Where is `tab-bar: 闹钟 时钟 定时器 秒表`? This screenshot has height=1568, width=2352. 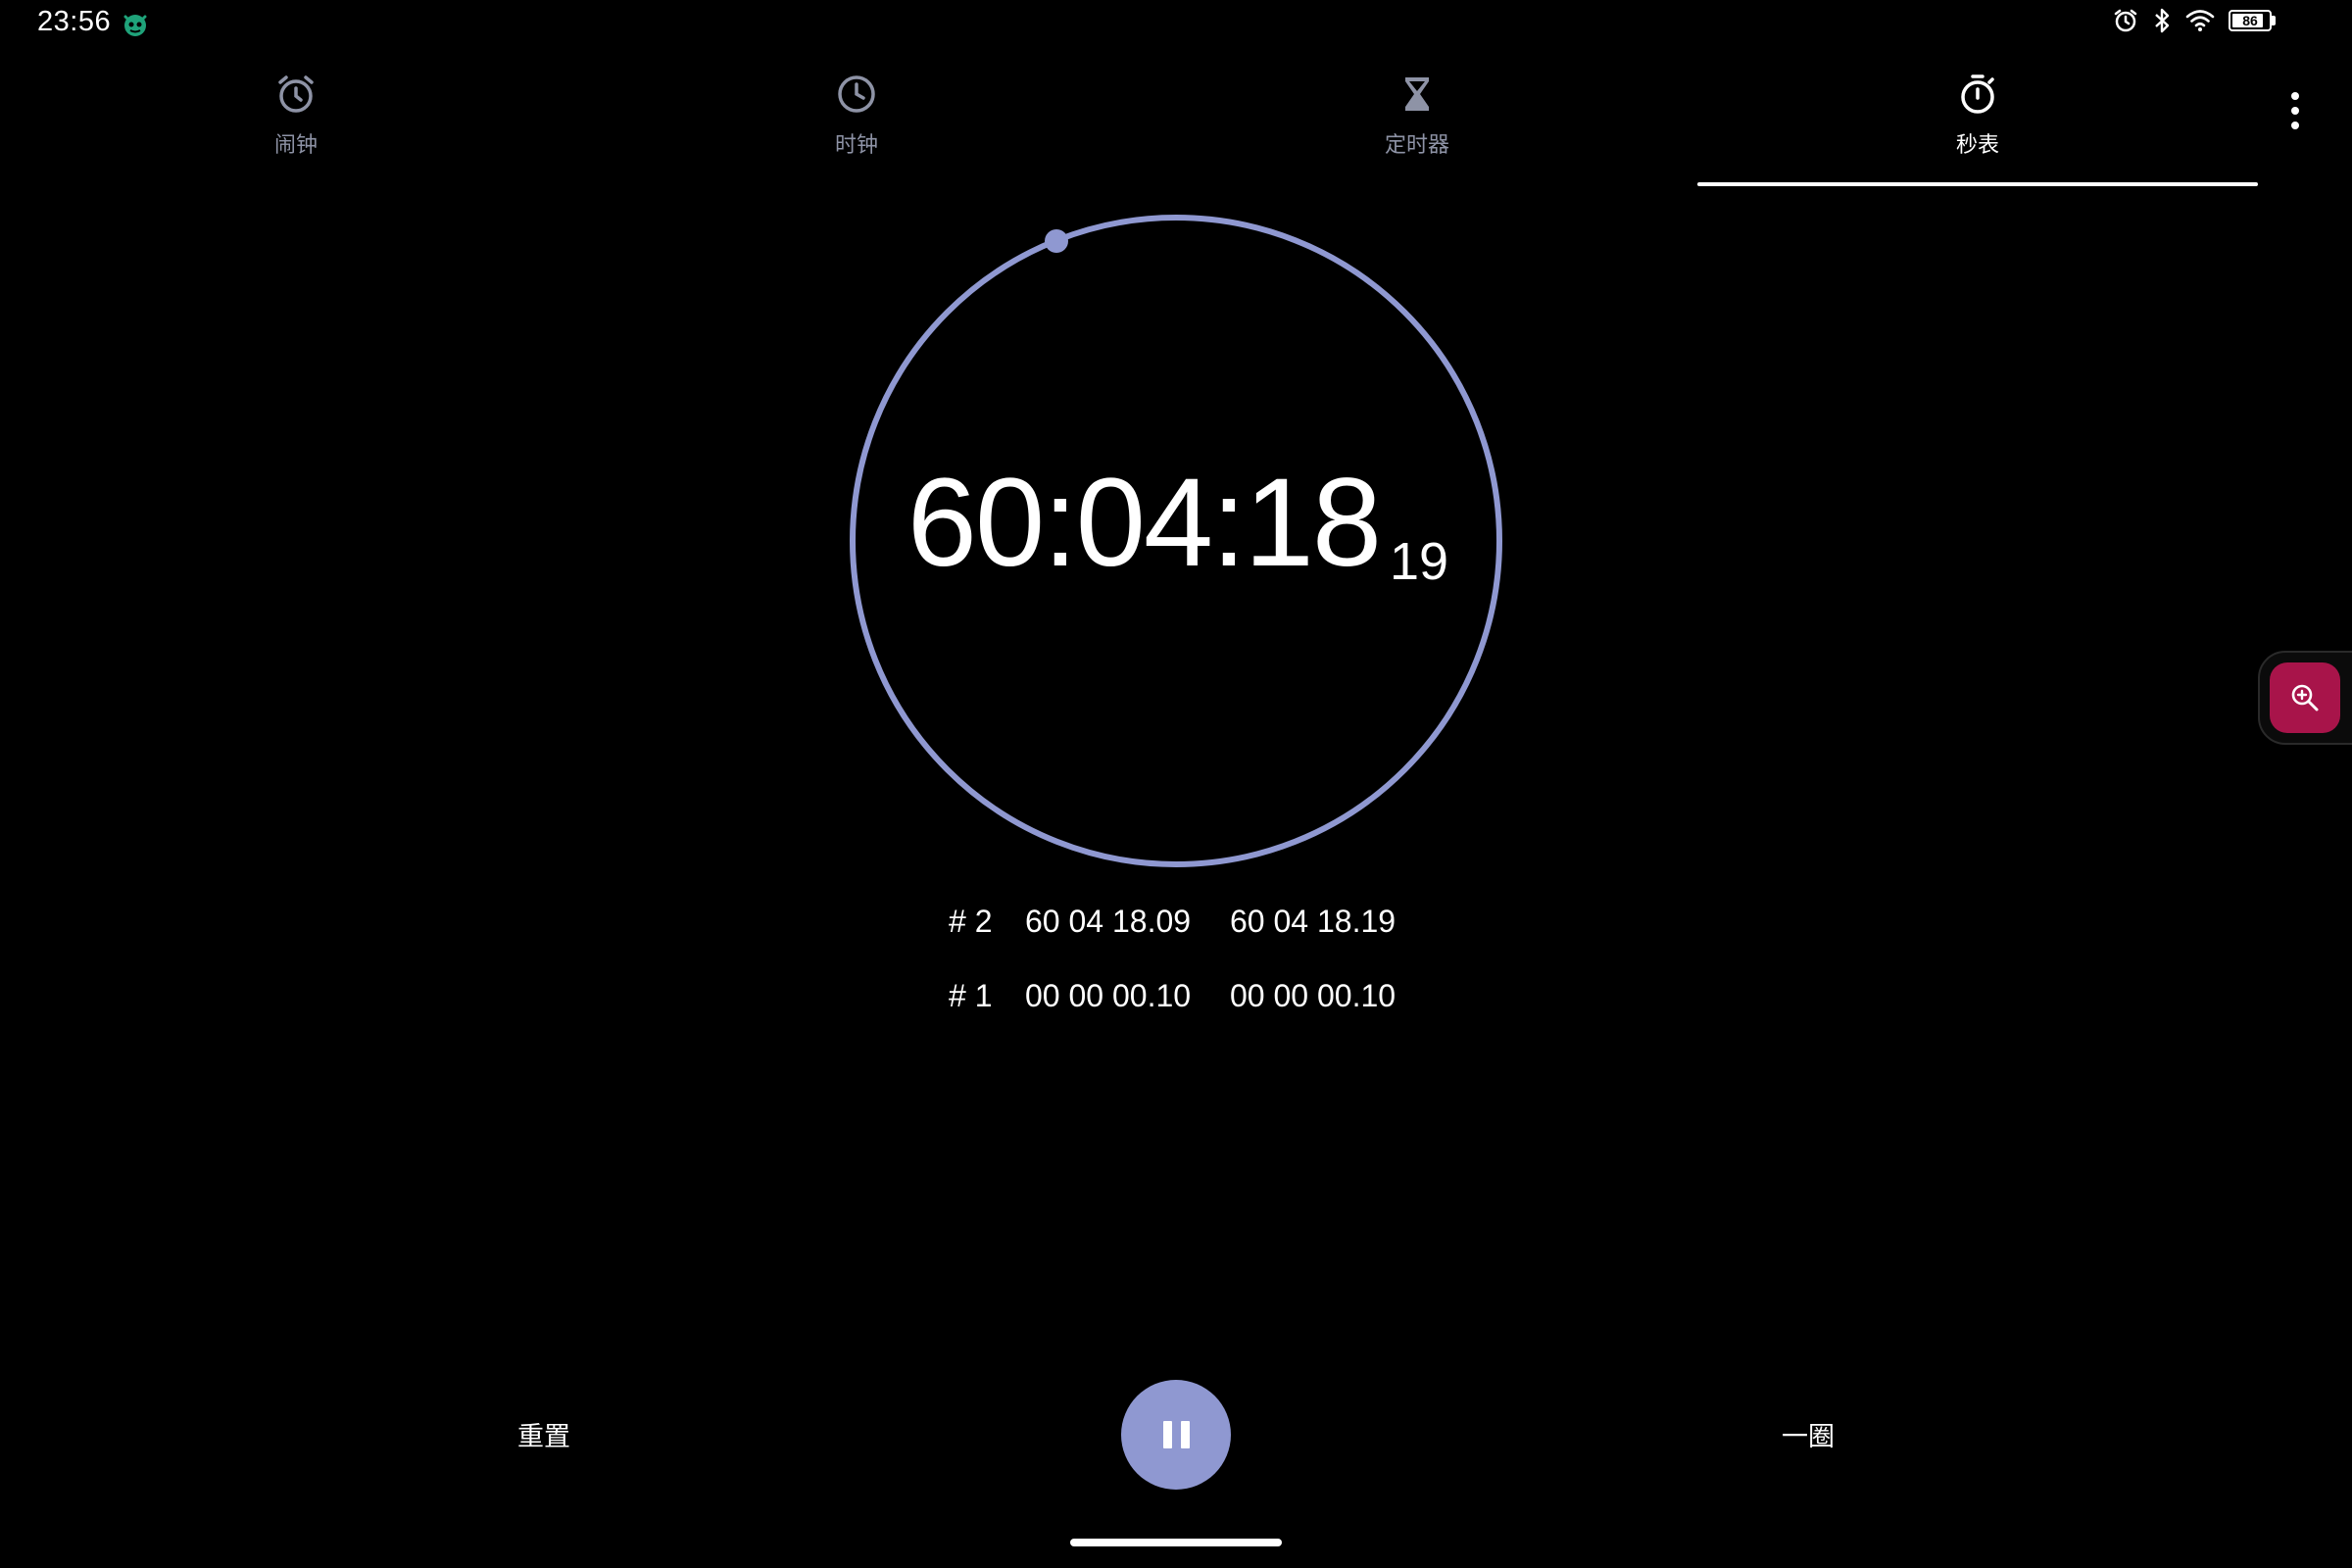
tab-bar: 闹钟 时钟 定时器 秒表 is located at coordinates (1129, 127).